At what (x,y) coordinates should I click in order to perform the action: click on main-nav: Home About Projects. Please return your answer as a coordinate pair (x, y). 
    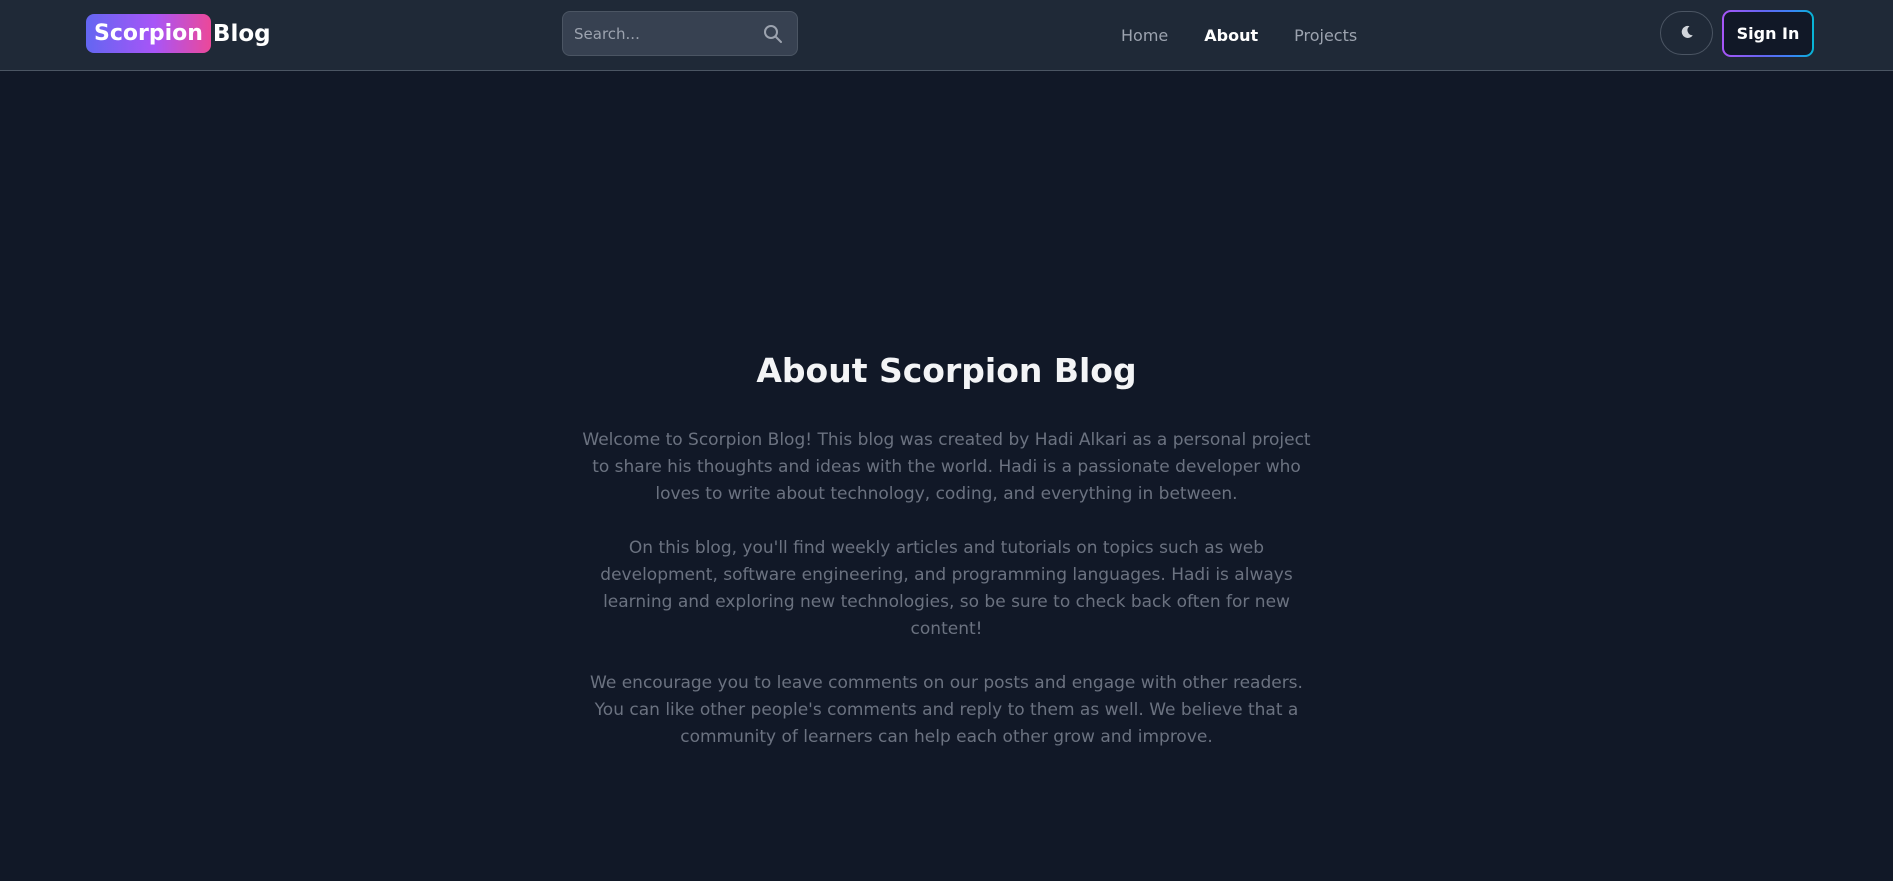
    Looking at the image, I should click on (1257, 35).